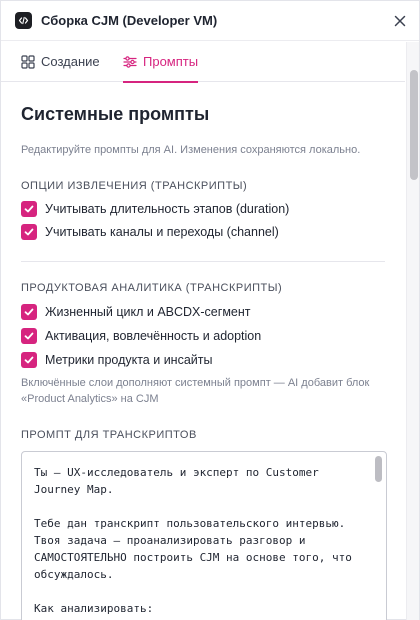 Image resolution: width=420 pixels, height=620 pixels. What do you see at coordinates (167, 209) in the screenshot?
I see `checkbox-label: Учитывать длительность этапов (duration)` at bounding box center [167, 209].